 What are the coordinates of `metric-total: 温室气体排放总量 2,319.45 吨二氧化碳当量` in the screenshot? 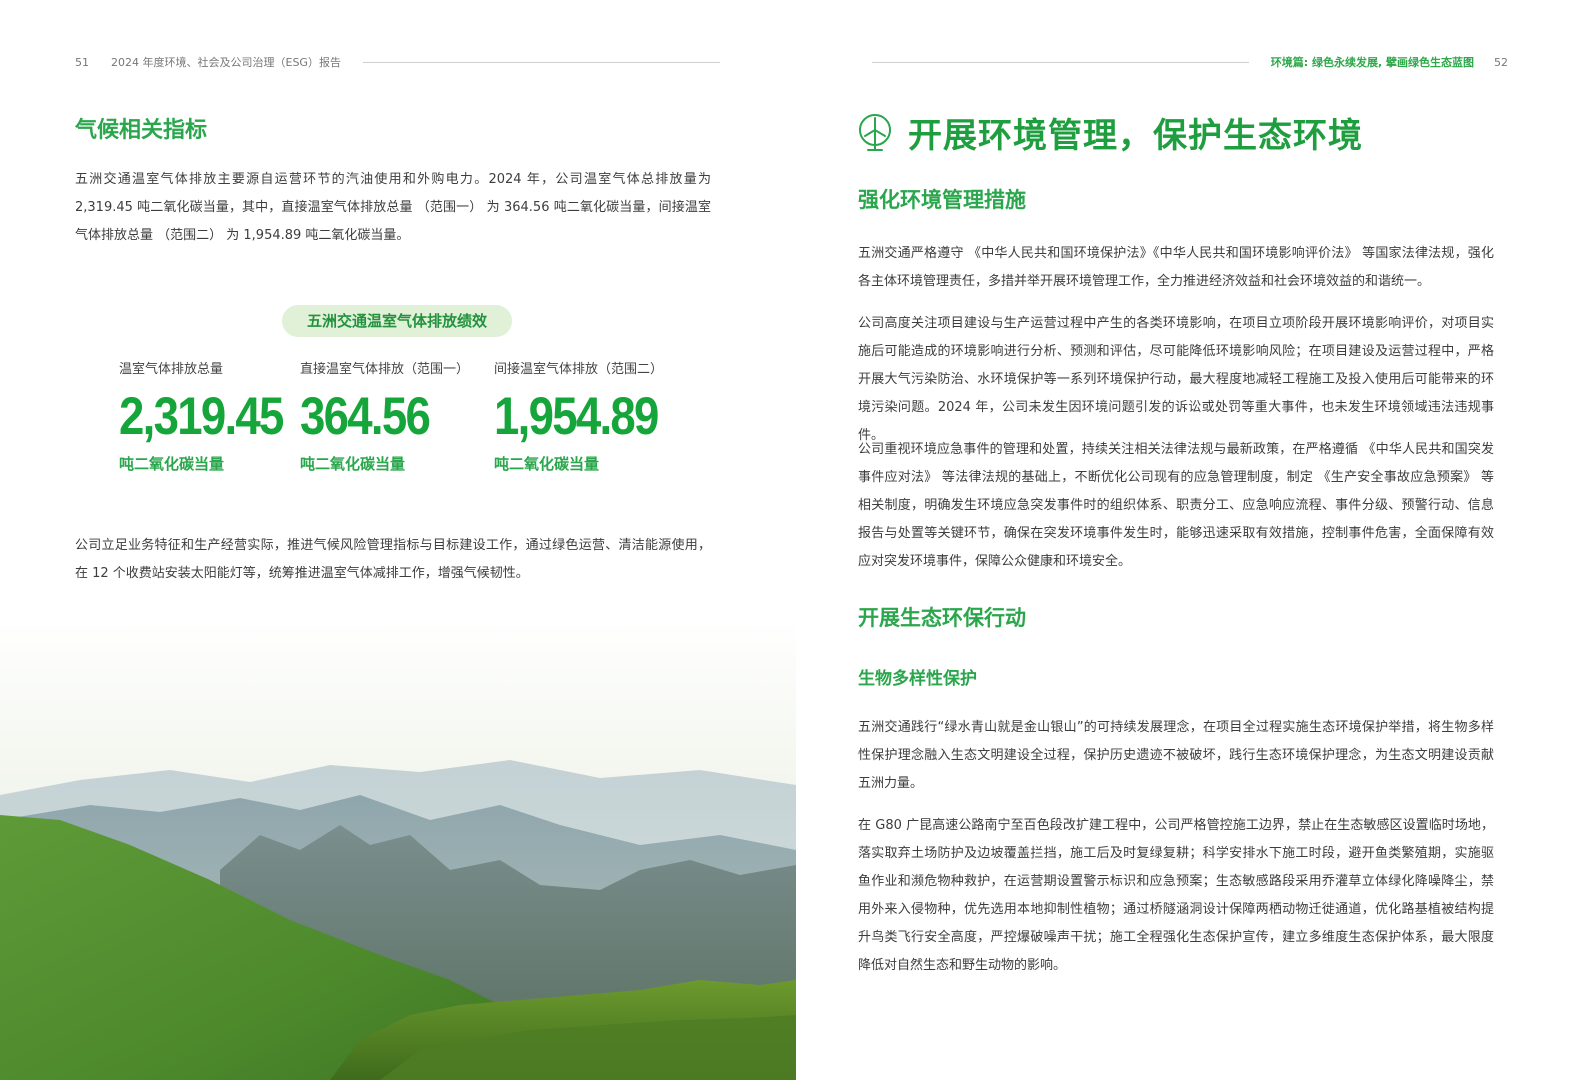 It's located at (214, 416).